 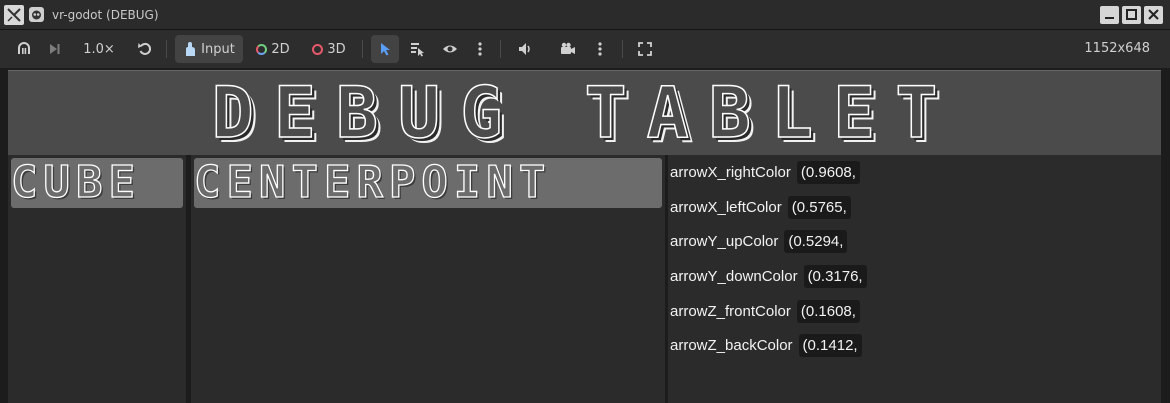 I want to click on next-frame-button, so click(x=54, y=49).